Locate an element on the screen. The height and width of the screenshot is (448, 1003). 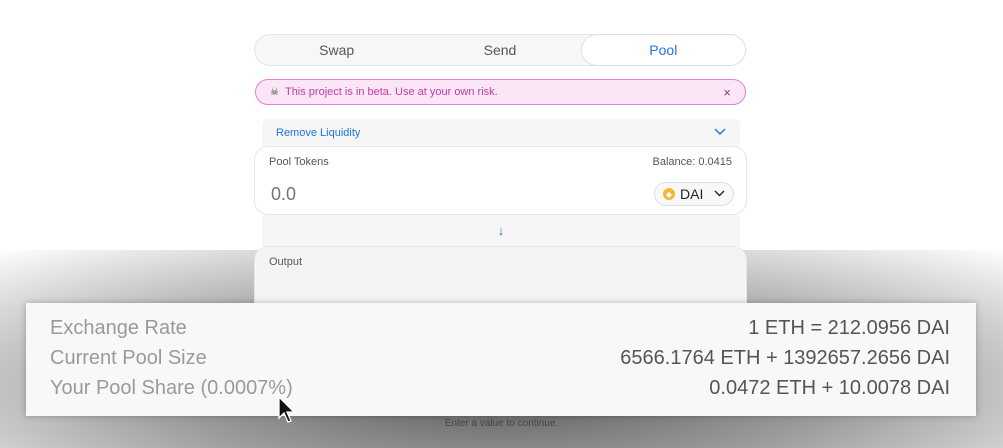
token-symbol: DAI is located at coordinates (692, 194).